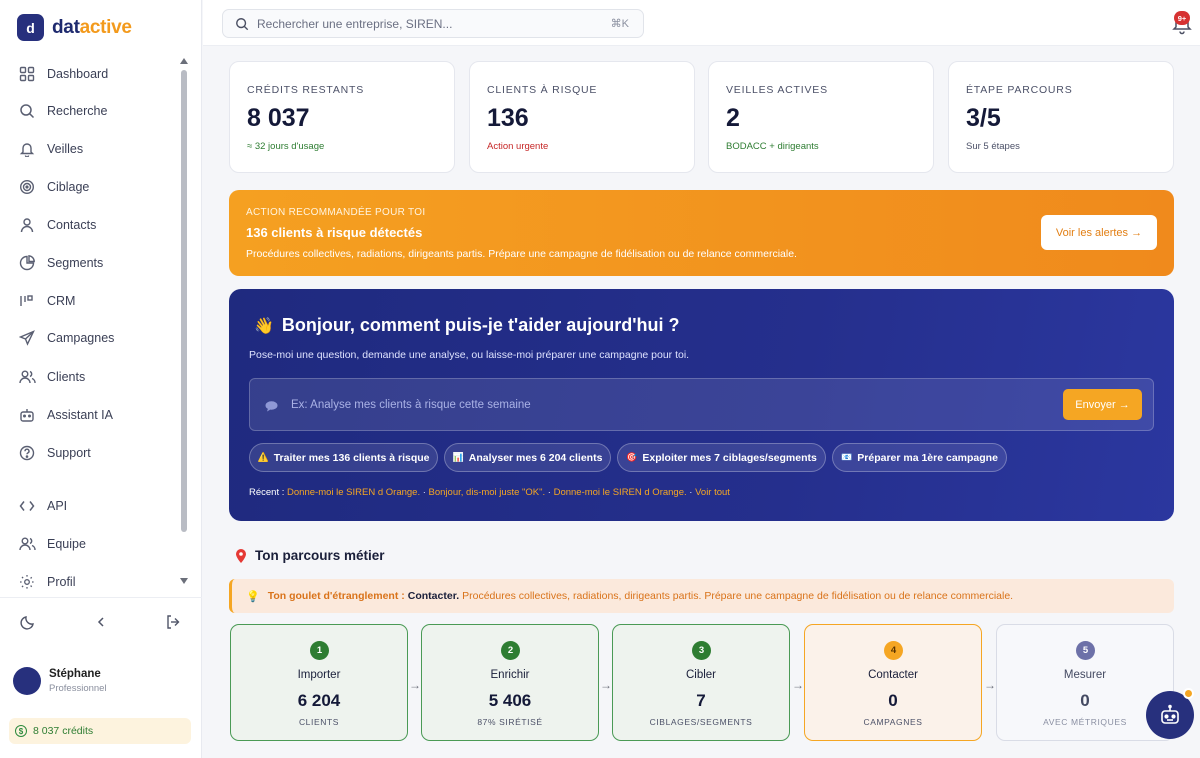 The height and width of the screenshot is (758, 1200). Describe the element at coordinates (98, 225) in the screenshot. I see `sidebar-item-contacts: Contacts` at that location.